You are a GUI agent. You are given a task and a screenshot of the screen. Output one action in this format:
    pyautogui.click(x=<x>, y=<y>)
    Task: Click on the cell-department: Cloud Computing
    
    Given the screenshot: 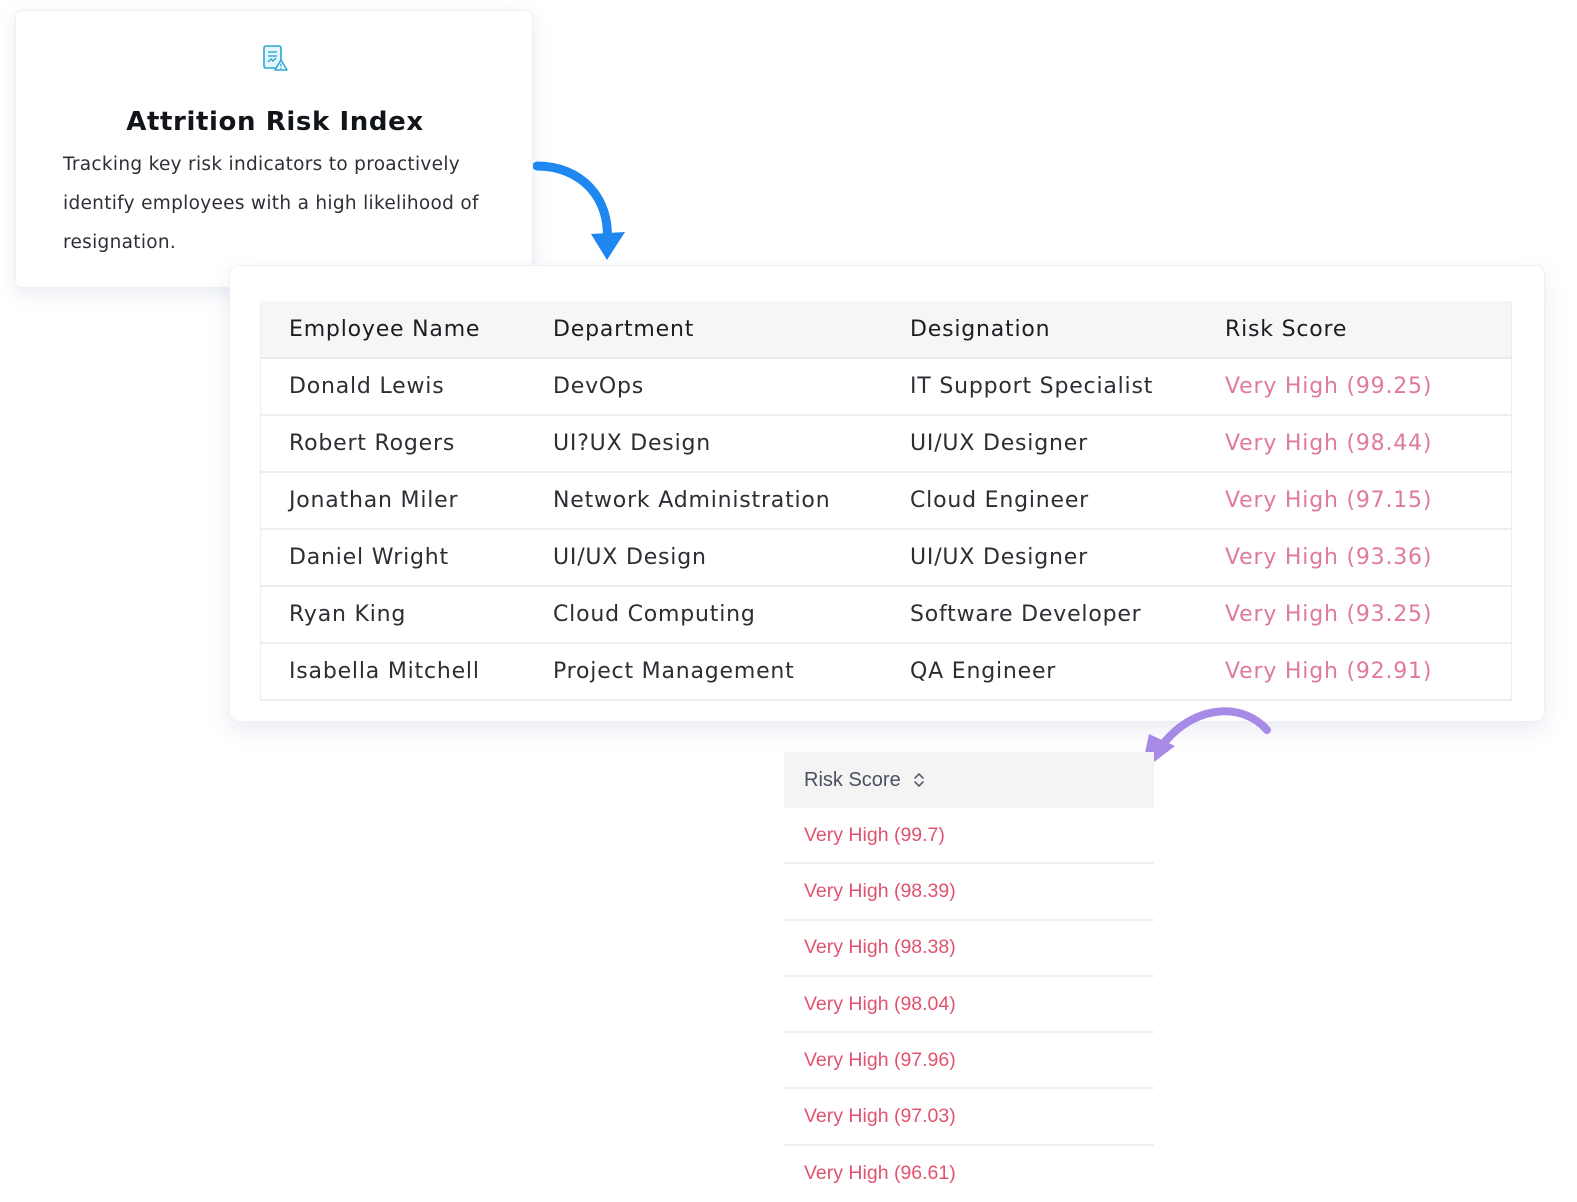 What is the action you would take?
    pyautogui.click(x=731, y=615)
    